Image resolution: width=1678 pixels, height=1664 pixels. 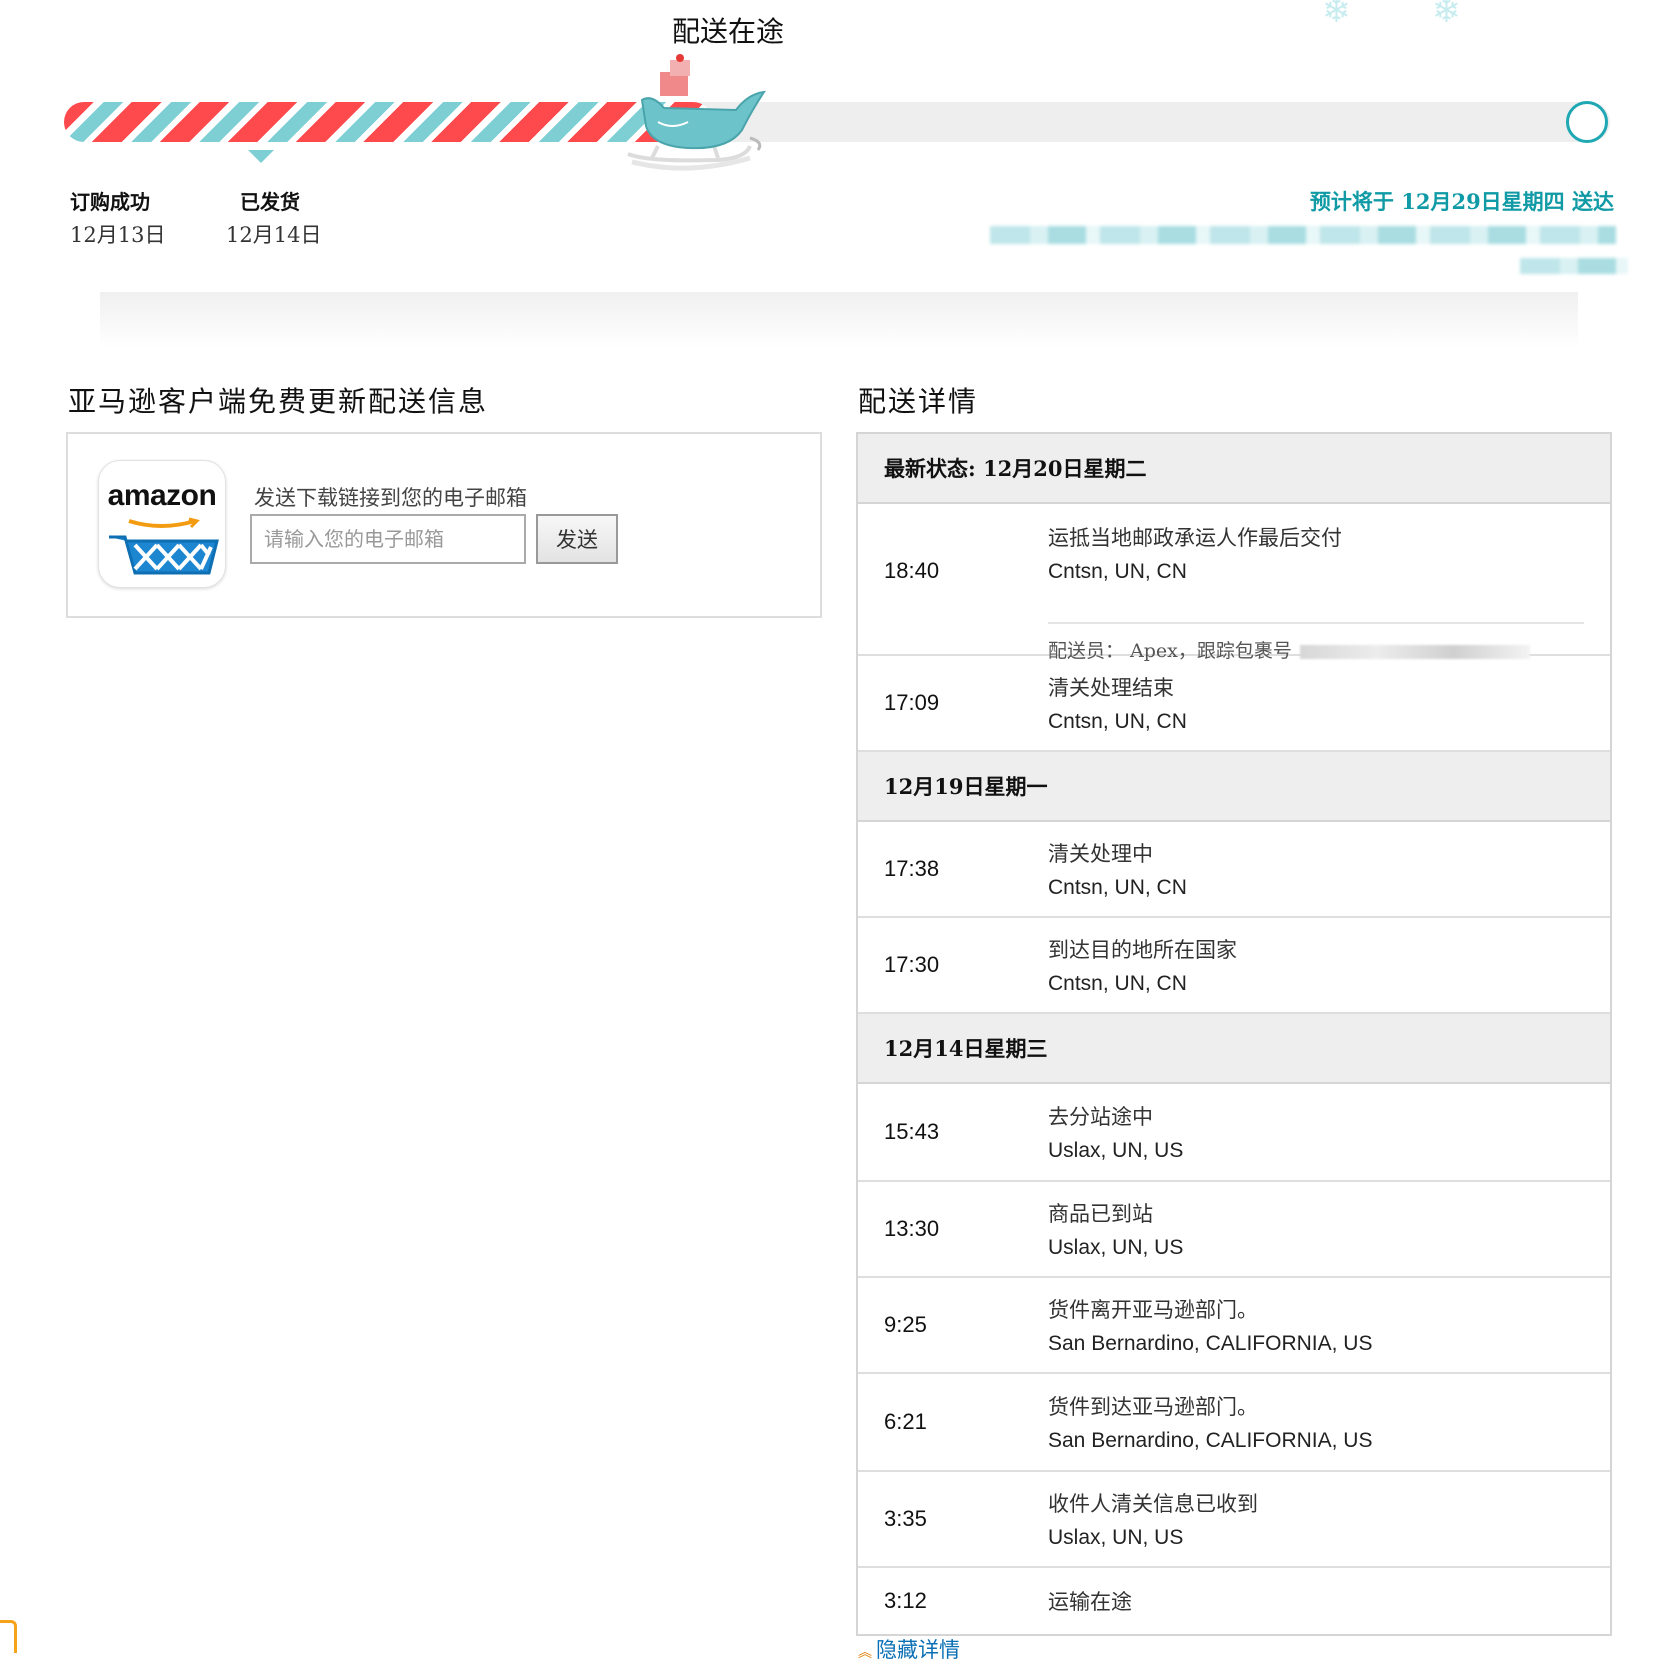 What do you see at coordinates (905, 1600) in the screenshot?
I see `event-time: 3:12` at bounding box center [905, 1600].